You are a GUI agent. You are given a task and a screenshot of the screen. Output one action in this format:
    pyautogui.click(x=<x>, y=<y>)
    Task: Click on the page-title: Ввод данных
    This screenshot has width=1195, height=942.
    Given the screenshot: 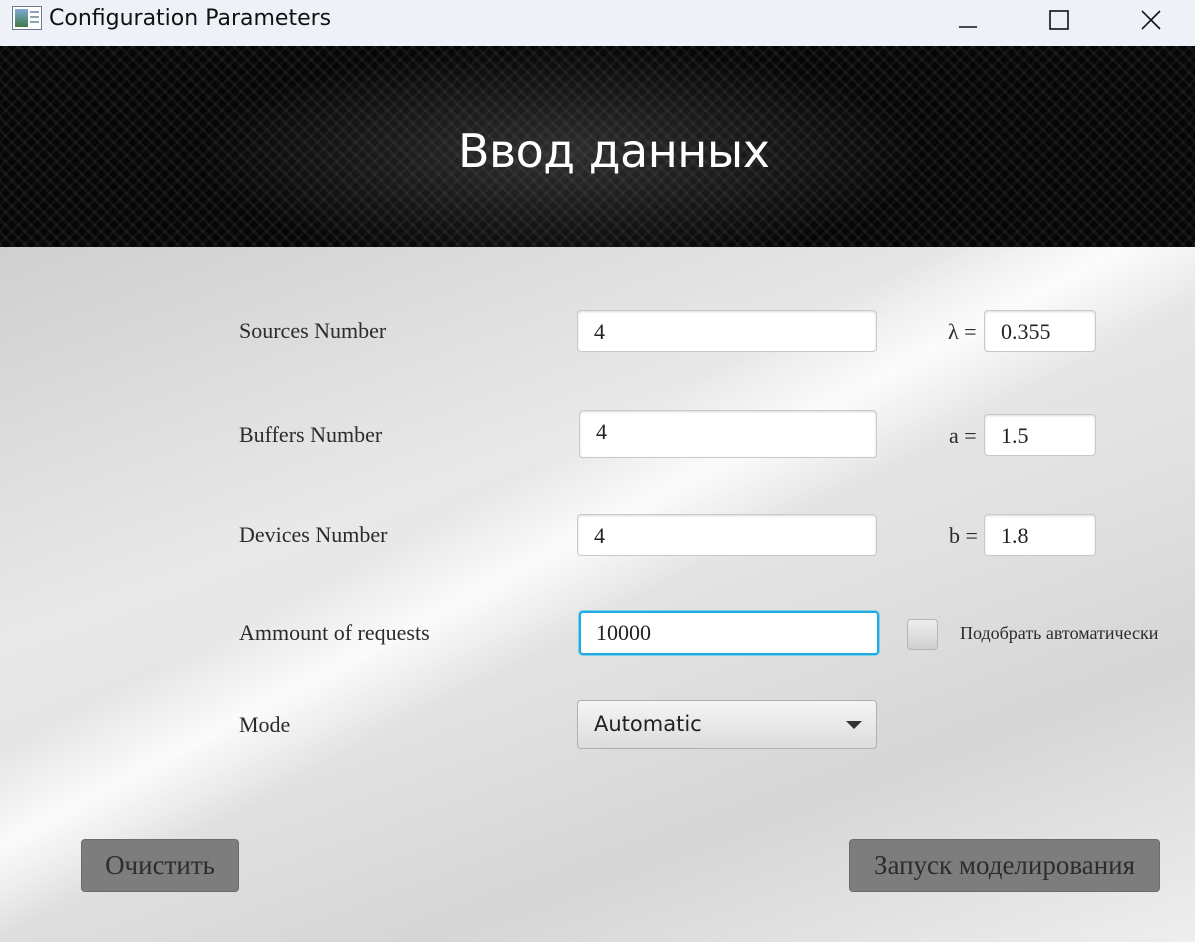 What is the action you would take?
    pyautogui.click(x=614, y=151)
    